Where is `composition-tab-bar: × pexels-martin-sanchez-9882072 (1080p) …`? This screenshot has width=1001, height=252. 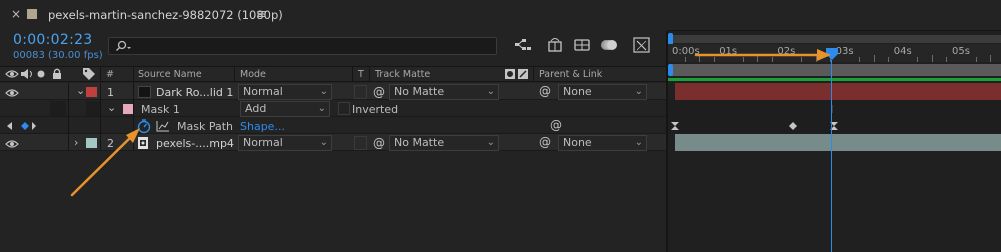
composition-tab-bar: × pexels-martin-sanchez-9882072 (1080p) … is located at coordinates (500, 15).